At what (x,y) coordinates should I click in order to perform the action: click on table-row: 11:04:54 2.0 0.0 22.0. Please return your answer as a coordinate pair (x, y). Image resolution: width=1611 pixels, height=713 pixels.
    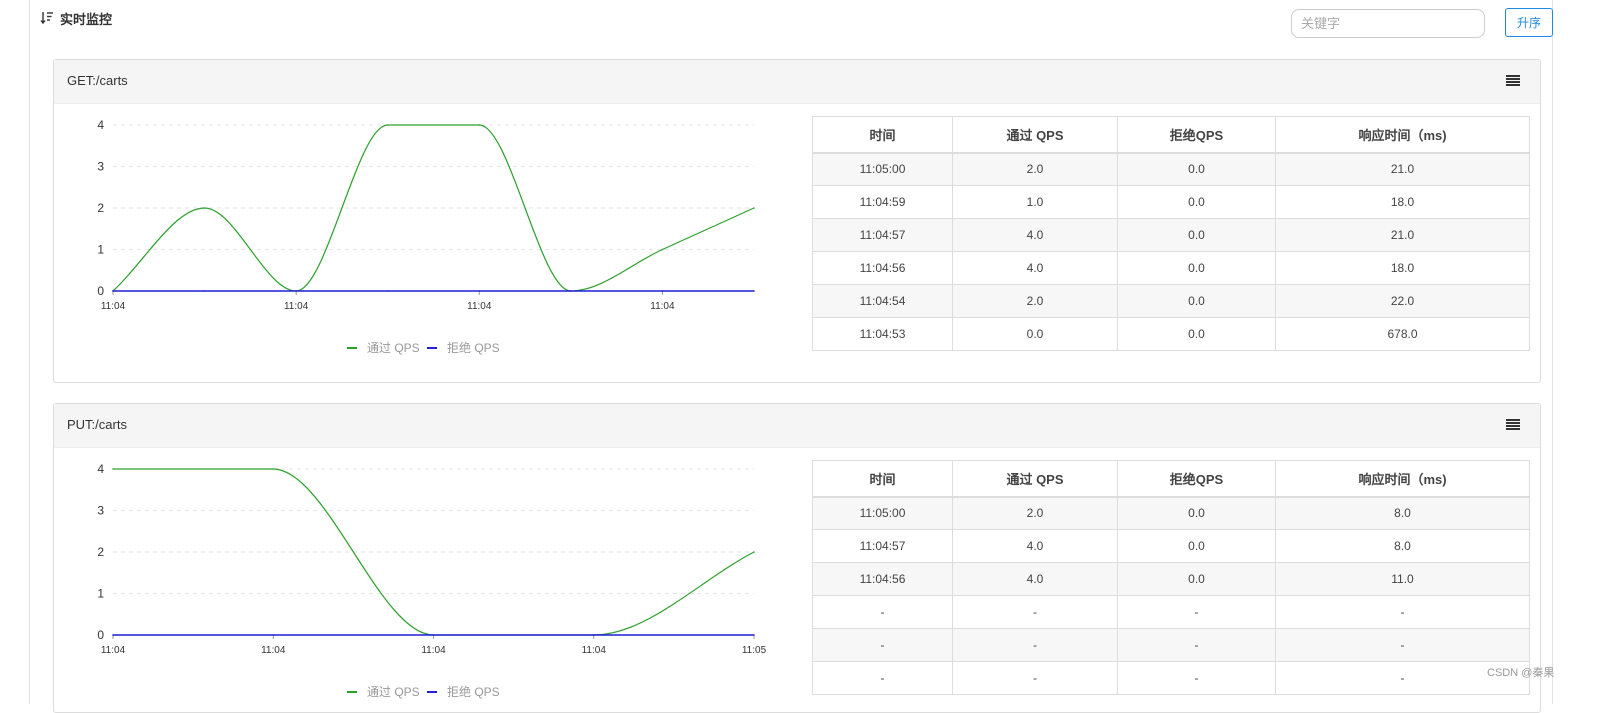
    Looking at the image, I should click on (1171, 301).